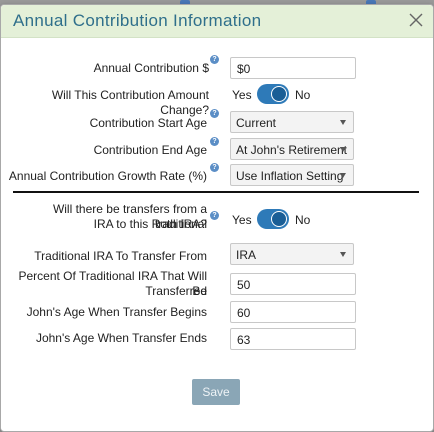  What do you see at coordinates (137, 20) in the screenshot?
I see `dialog-title: Annual Contribution Information` at bounding box center [137, 20].